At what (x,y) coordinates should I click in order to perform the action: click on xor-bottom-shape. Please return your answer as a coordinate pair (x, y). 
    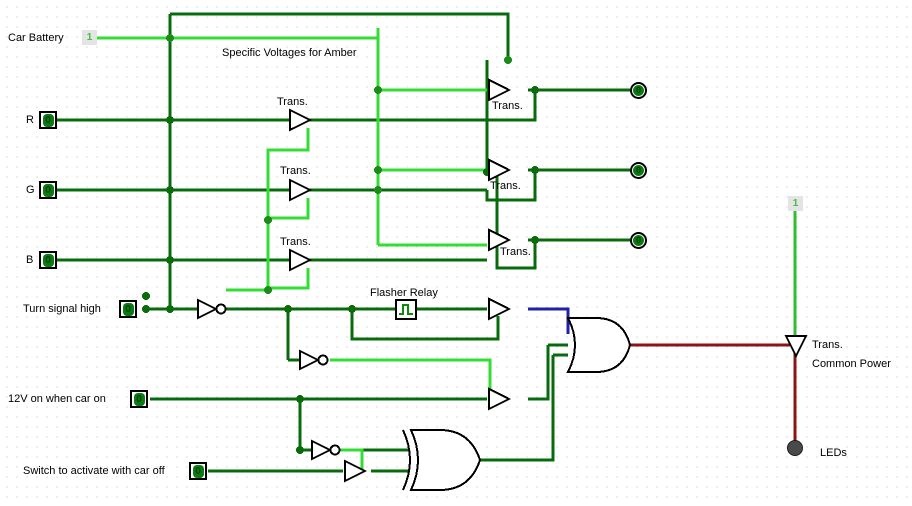
    Looking at the image, I should click on (445, 460).